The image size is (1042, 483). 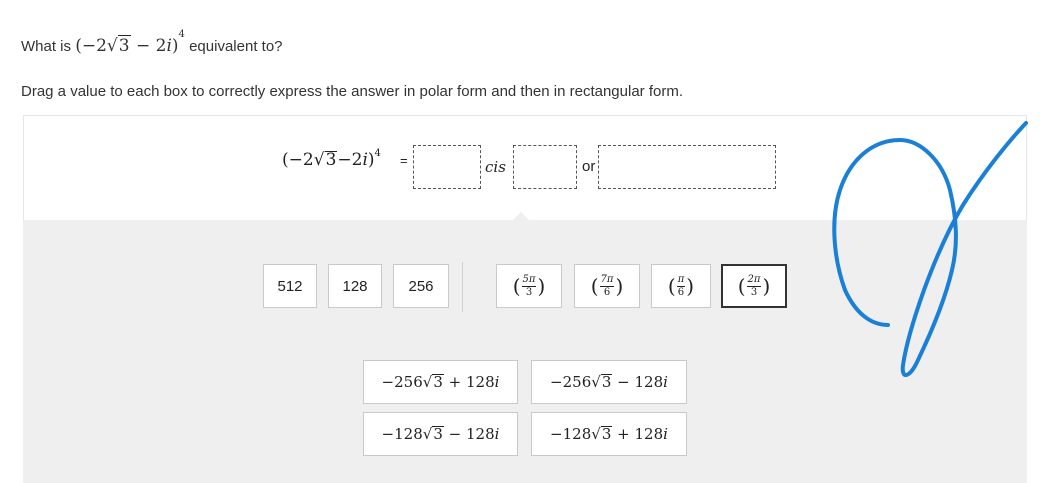 I want to click on handwritten-scribble, so click(x=930, y=249).